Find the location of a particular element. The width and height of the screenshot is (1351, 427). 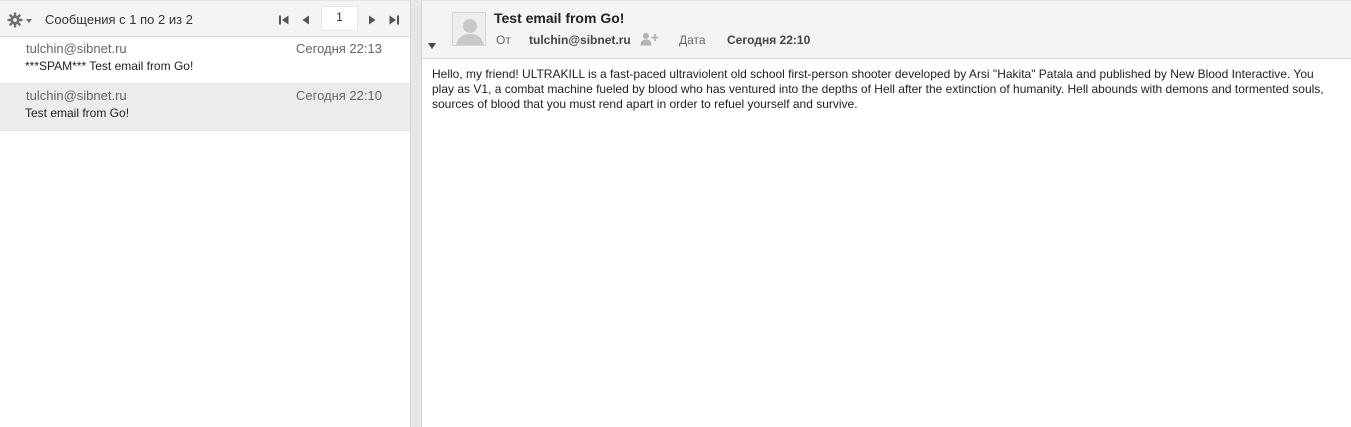

header-collapse-toggle is located at coordinates (432, 46).